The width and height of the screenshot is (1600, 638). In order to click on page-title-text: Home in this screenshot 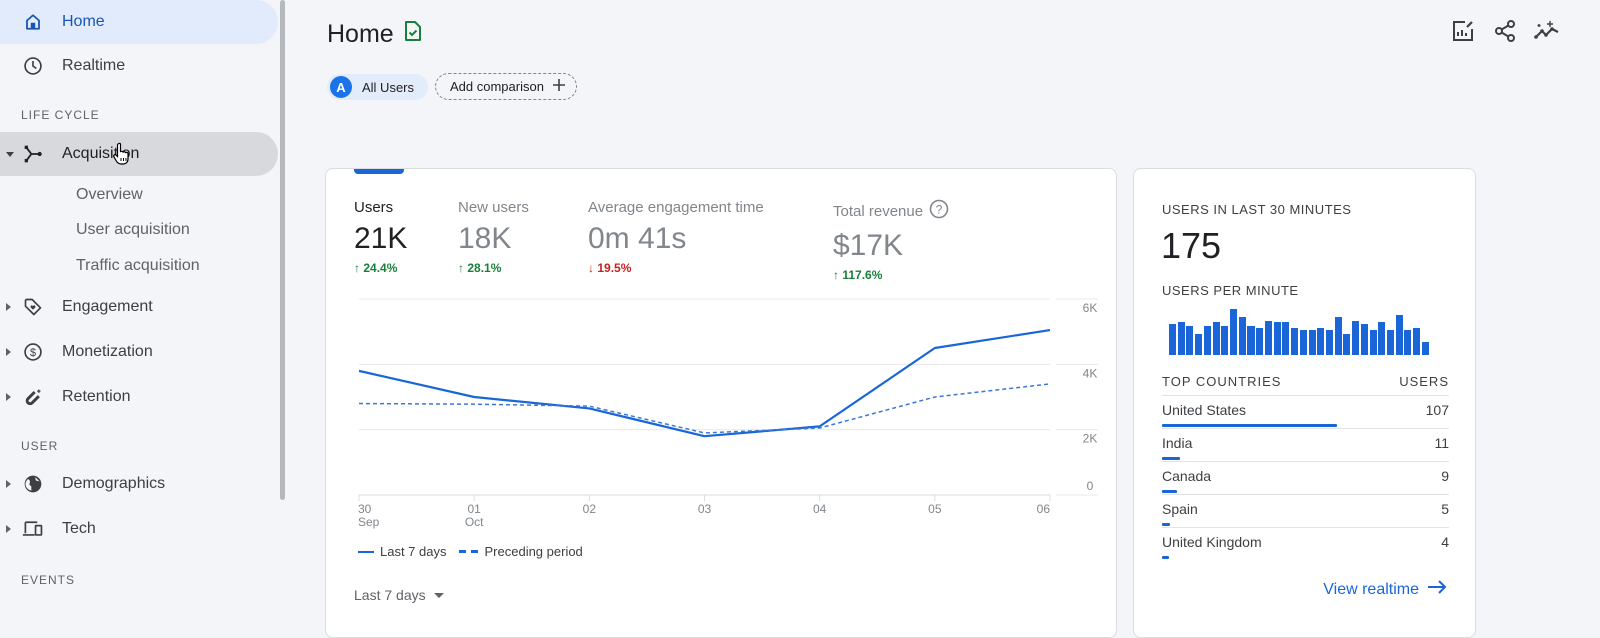, I will do `click(360, 34)`.